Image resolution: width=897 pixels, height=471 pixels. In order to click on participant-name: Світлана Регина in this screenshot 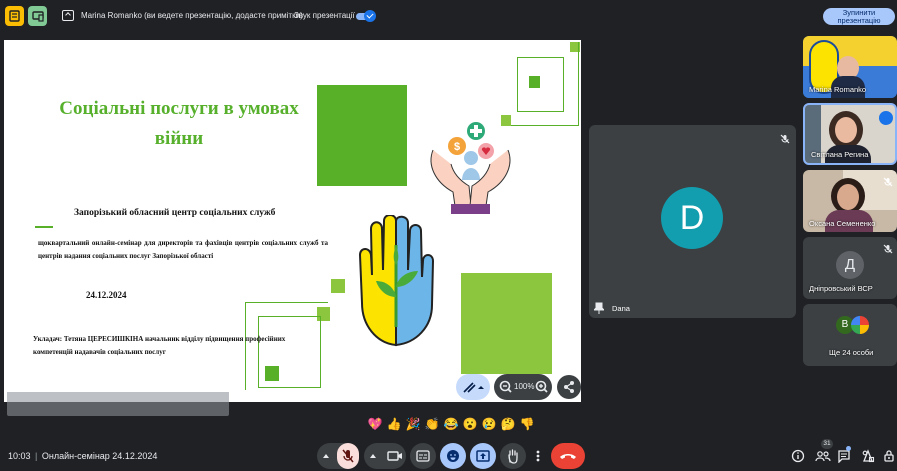, I will do `click(840, 154)`.